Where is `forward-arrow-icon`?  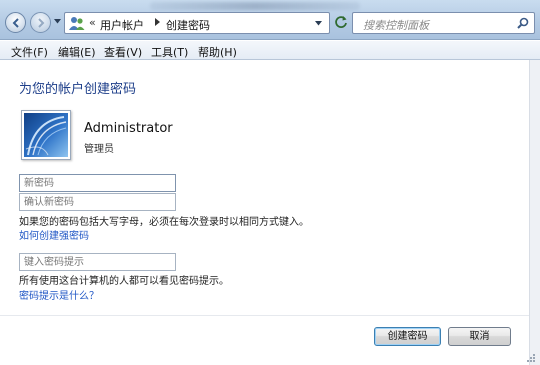 forward-arrow-icon is located at coordinates (41, 23).